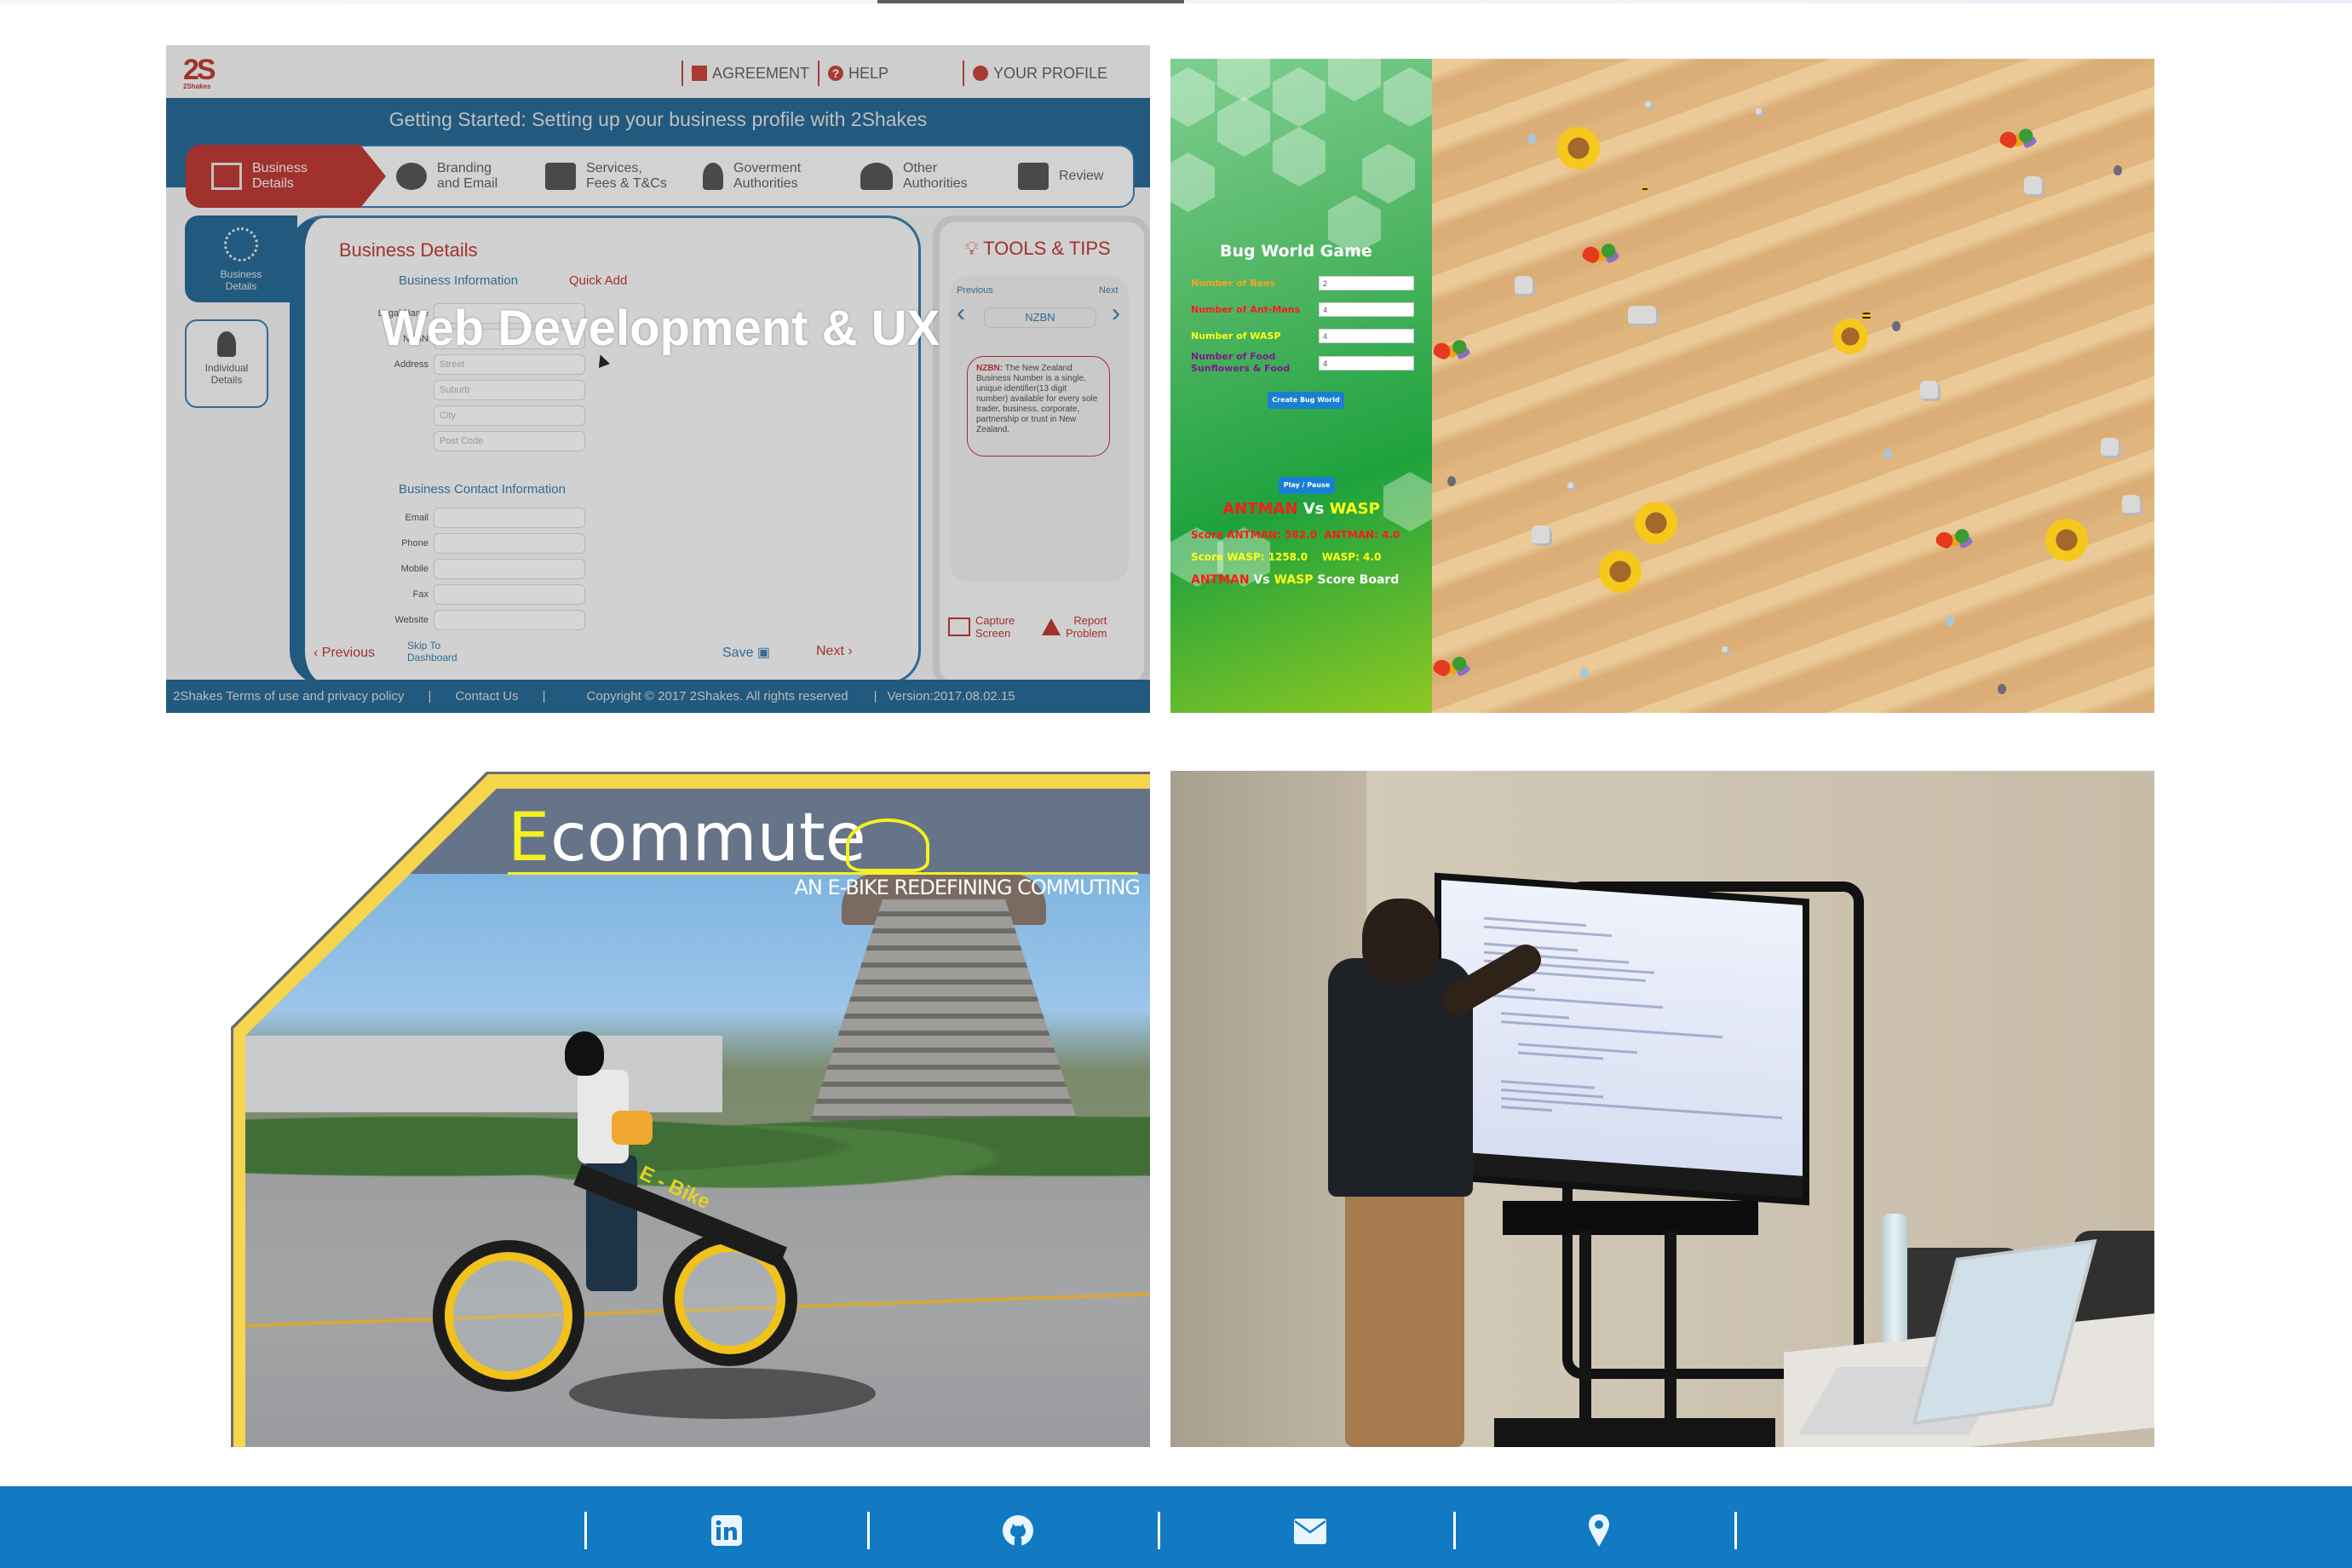 The image size is (2352, 1568). I want to click on title-underline, so click(823, 873).